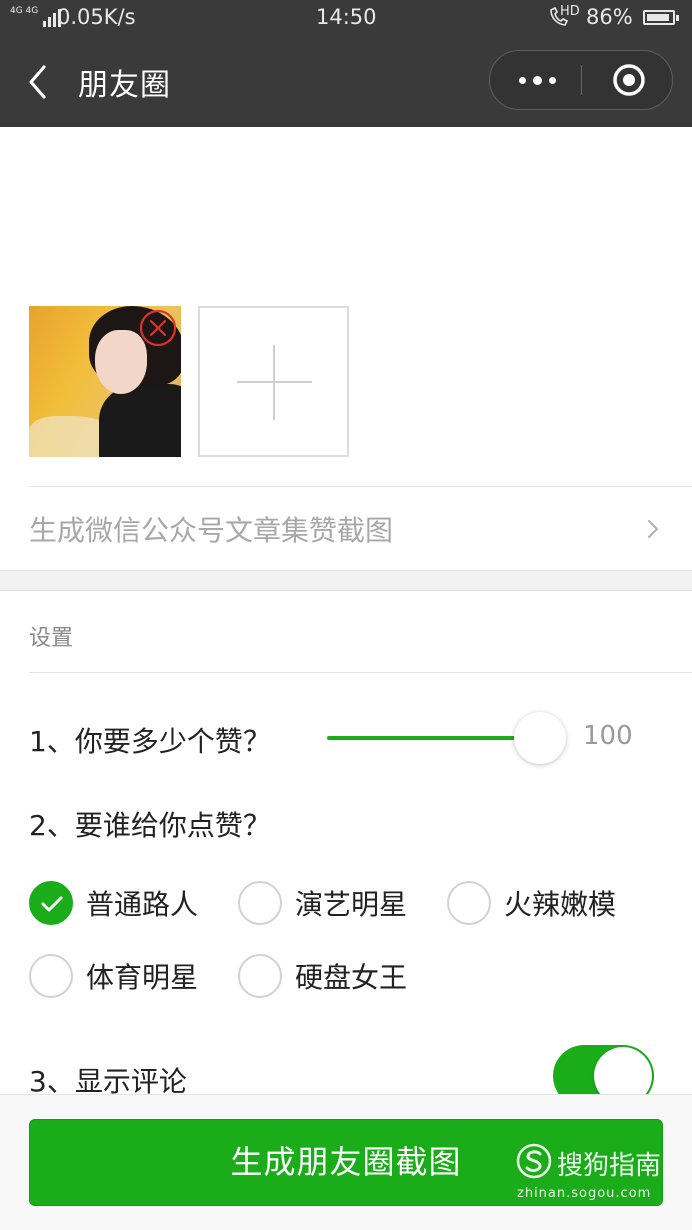 The width and height of the screenshot is (692, 1230). What do you see at coordinates (351, 904) in the screenshot?
I see `radio-label: 演艺明星` at bounding box center [351, 904].